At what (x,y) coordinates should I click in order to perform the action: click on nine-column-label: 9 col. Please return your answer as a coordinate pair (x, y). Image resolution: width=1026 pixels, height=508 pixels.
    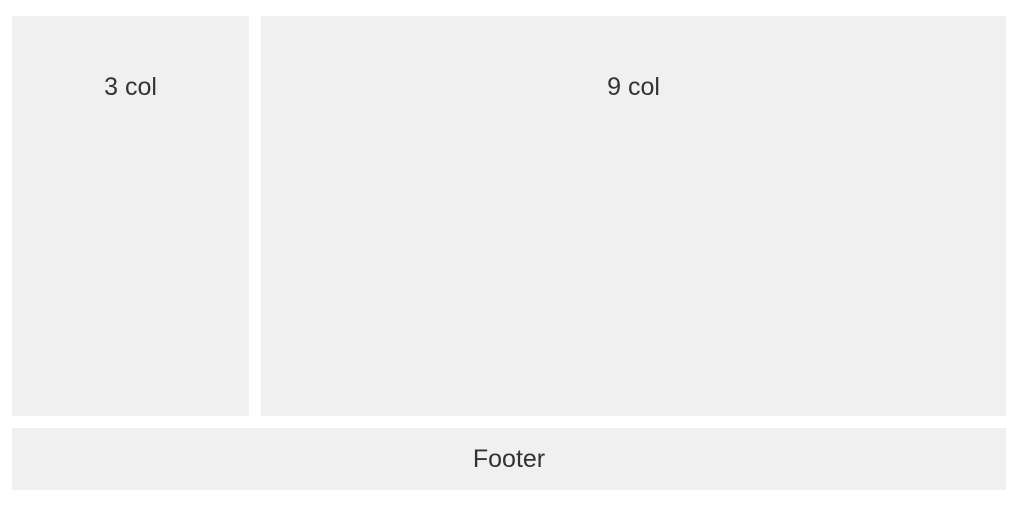
    Looking at the image, I should click on (633, 87).